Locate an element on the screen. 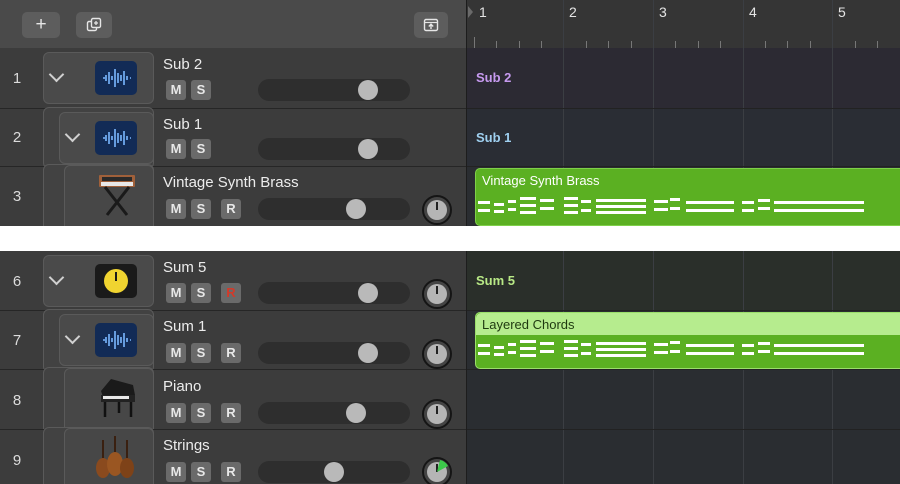 This screenshot has height=484, width=900. bar-number: 1 is located at coordinates (483, 12).